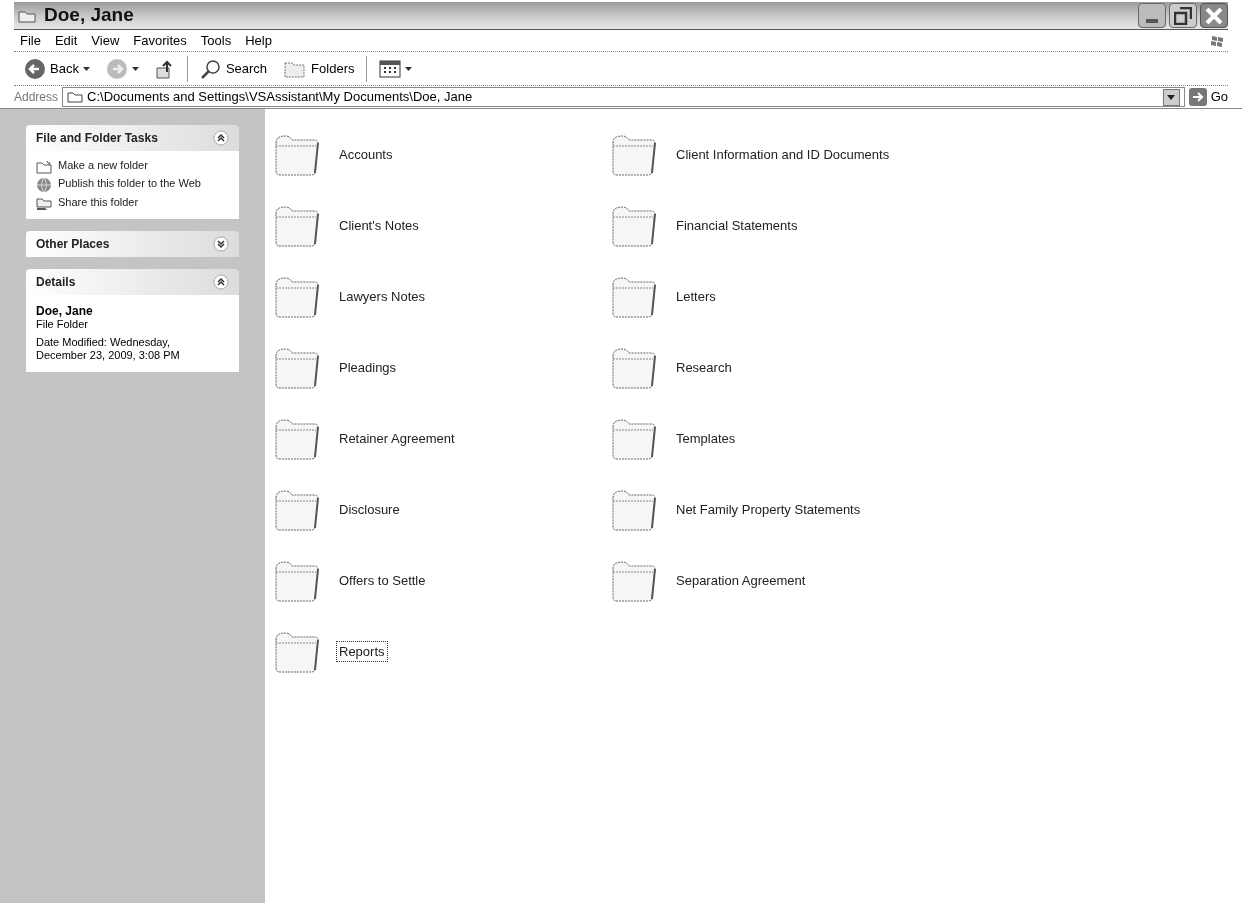  Describe the element at coordinates (926, 438) in the screenshot. I see `folder-item: Templates` at that location.